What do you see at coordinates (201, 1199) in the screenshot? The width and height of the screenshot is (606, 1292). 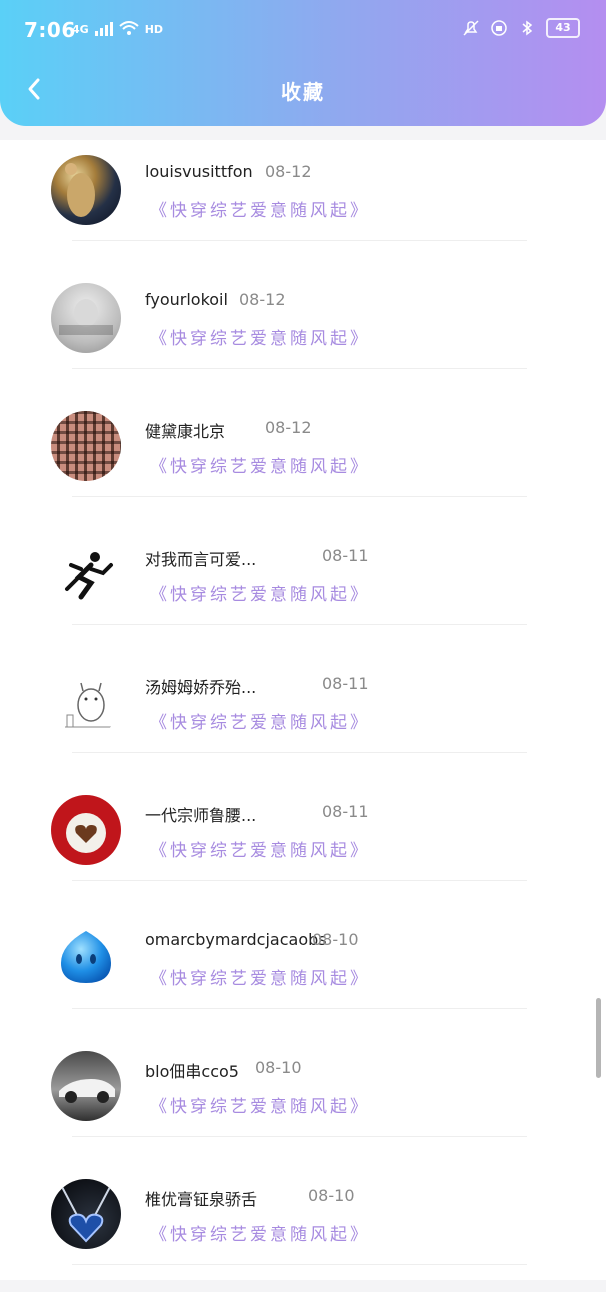 I see `item-name: 椎优膏钲泉骄舌` at bounding box center [201, 1199].